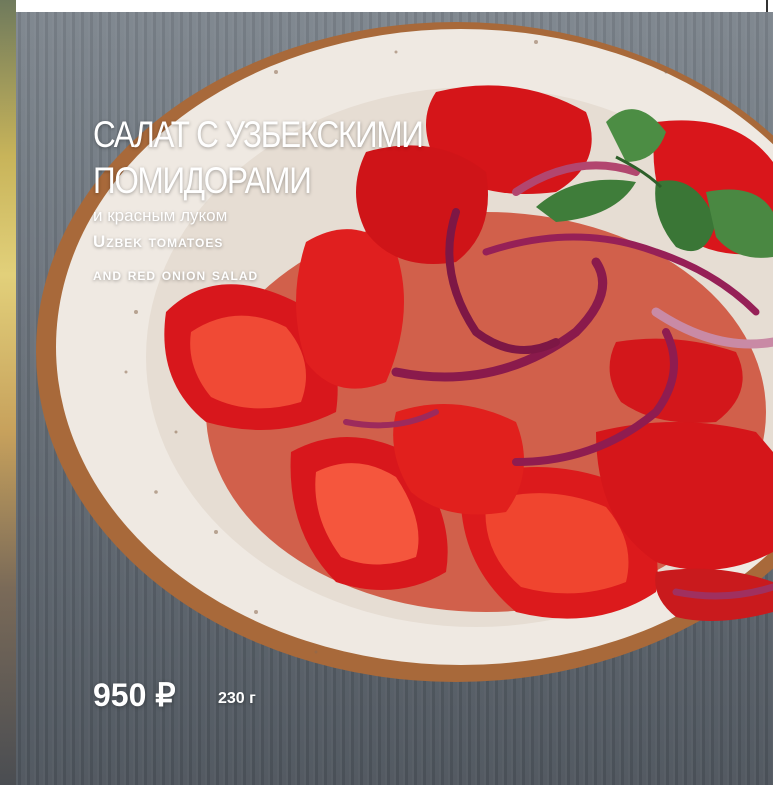 The height and width of the screenshot is (785, 773). What do you see at coordinates (134, 695) in the screenshot?
I see `dish-price: 950 ₽` at bounding box center [134, 695].